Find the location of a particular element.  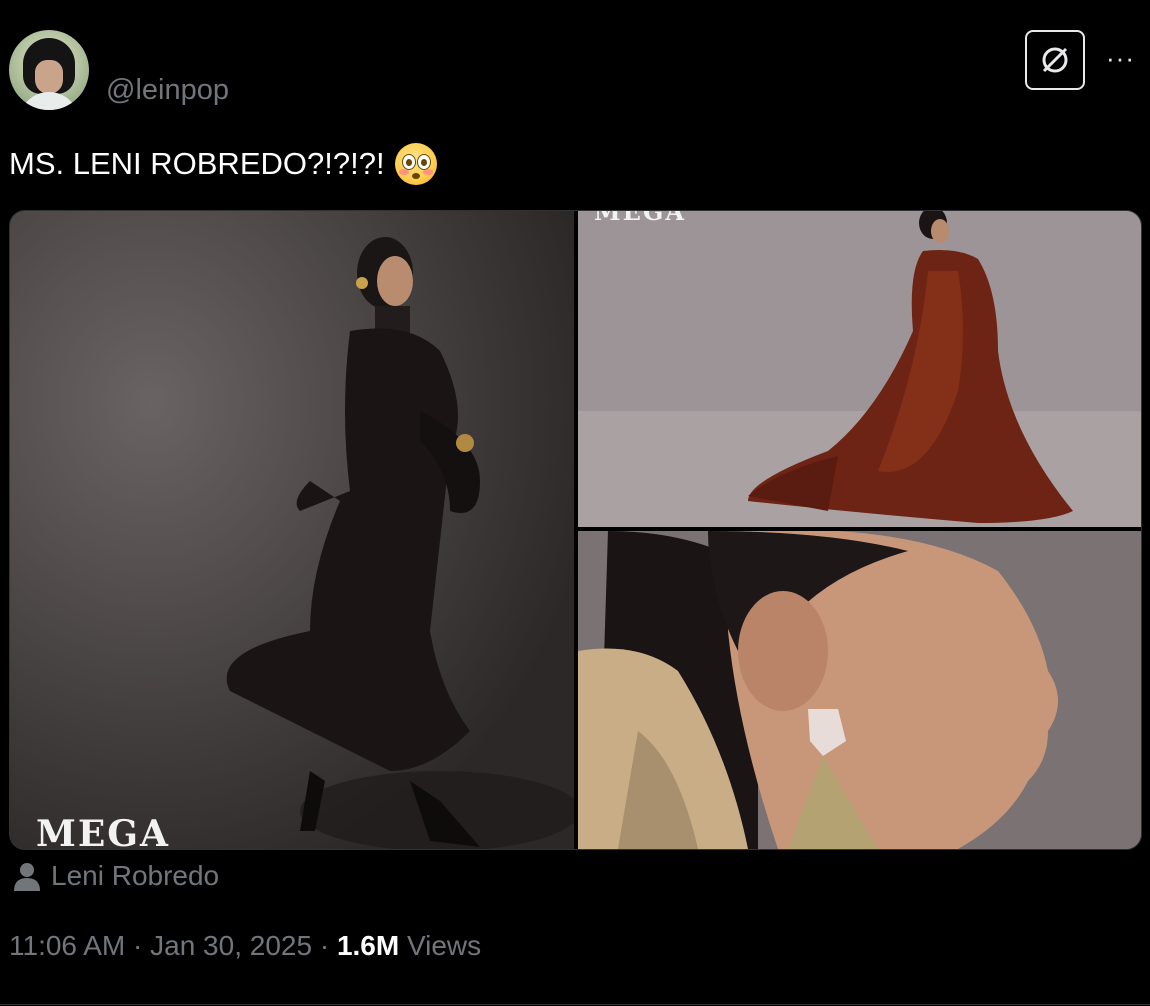

watermark-mega: MEGA is located at coordinates (103, 831).